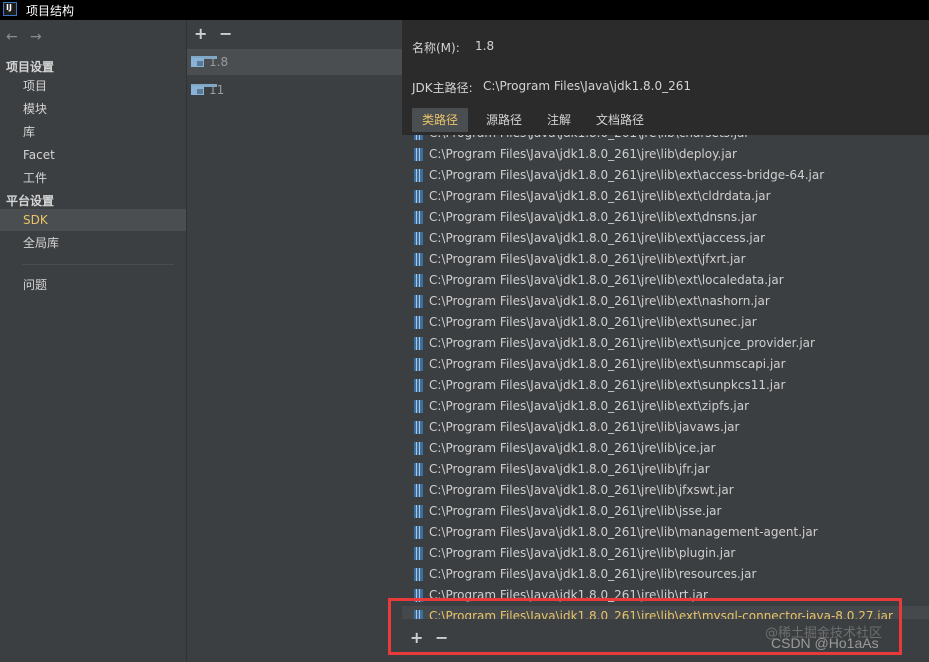 The width and height of the screenshot is (929, 662). I want to click on sidebar-item-global-libraries: 全局库, so click(93, 243).